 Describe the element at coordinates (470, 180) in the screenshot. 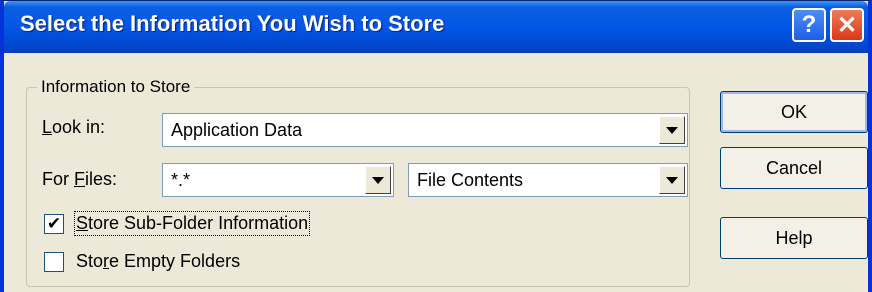

I see `file-type-value: File Contents` at that location.